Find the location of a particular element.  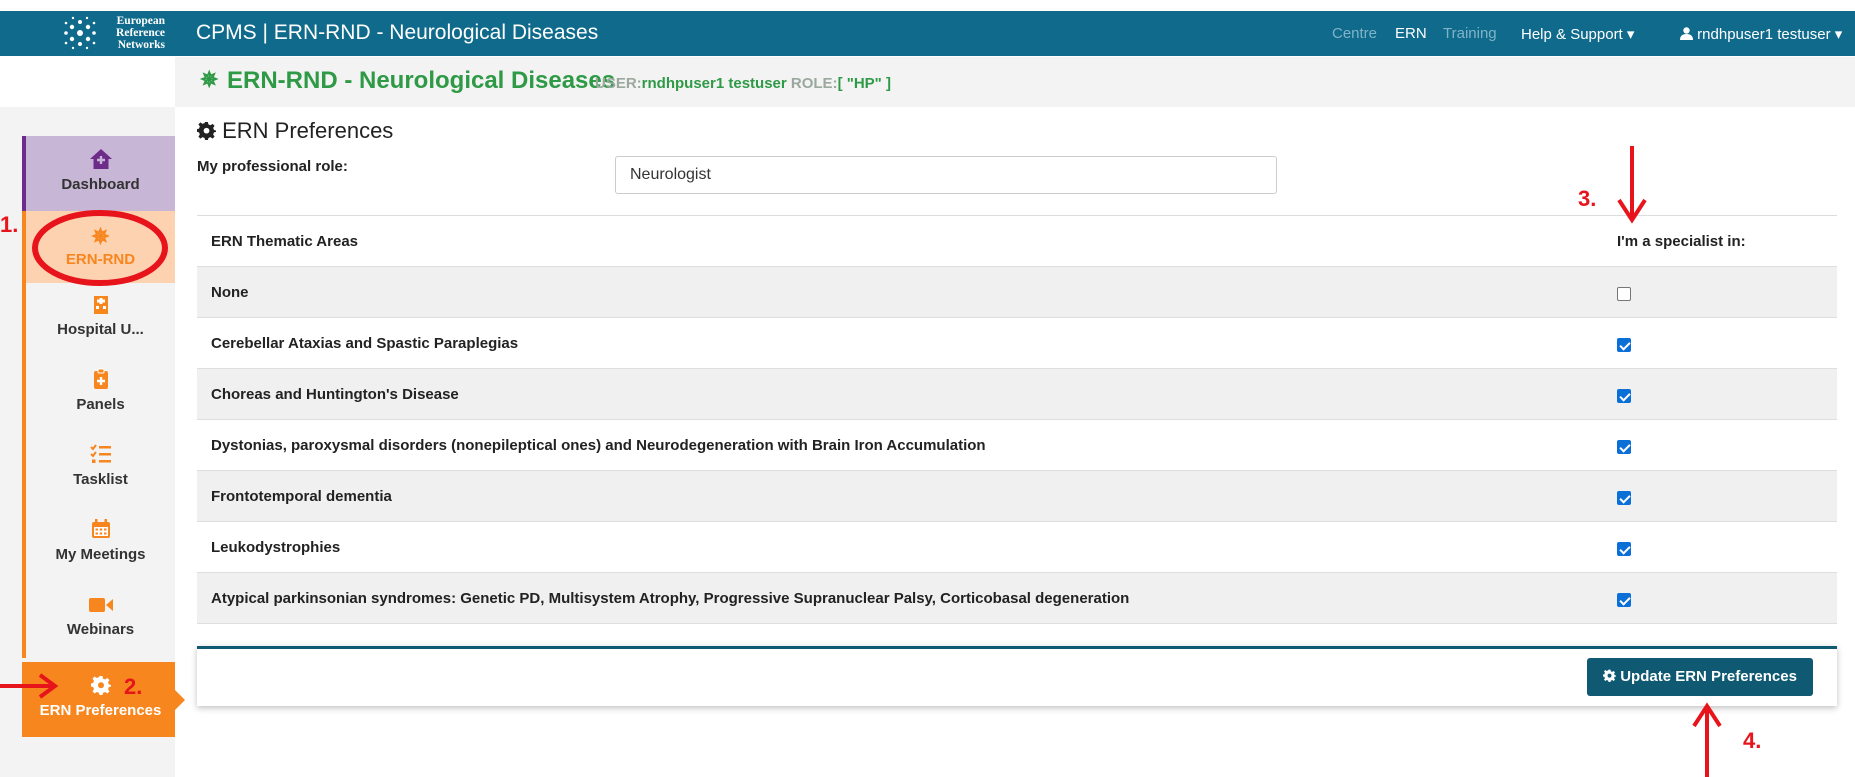

column-header-areas: ERN Thematic Areas is located at coordinates (284, 241).